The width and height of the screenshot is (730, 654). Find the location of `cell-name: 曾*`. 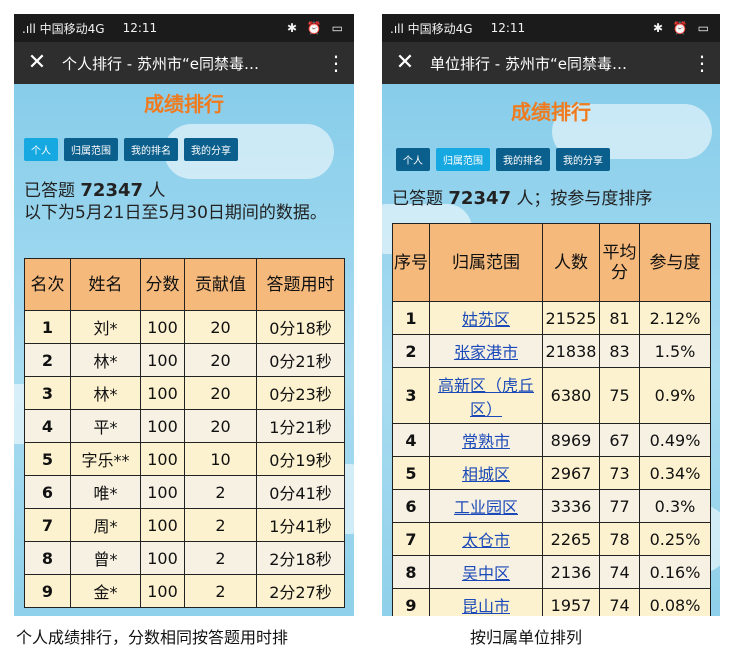

cell-name: 曾* is located at coordinates (105, 558).